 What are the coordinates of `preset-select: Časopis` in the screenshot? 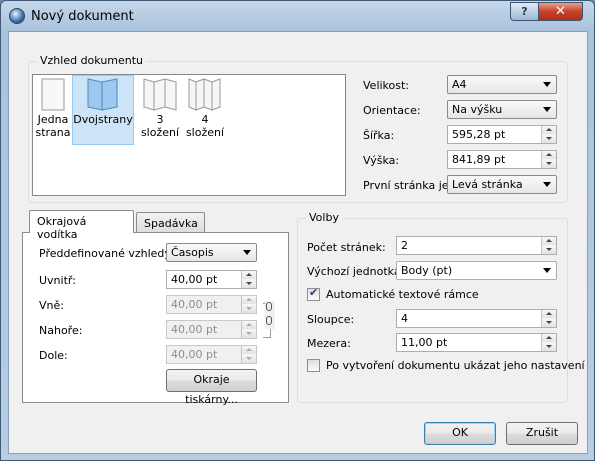 It's located at (211, 252).